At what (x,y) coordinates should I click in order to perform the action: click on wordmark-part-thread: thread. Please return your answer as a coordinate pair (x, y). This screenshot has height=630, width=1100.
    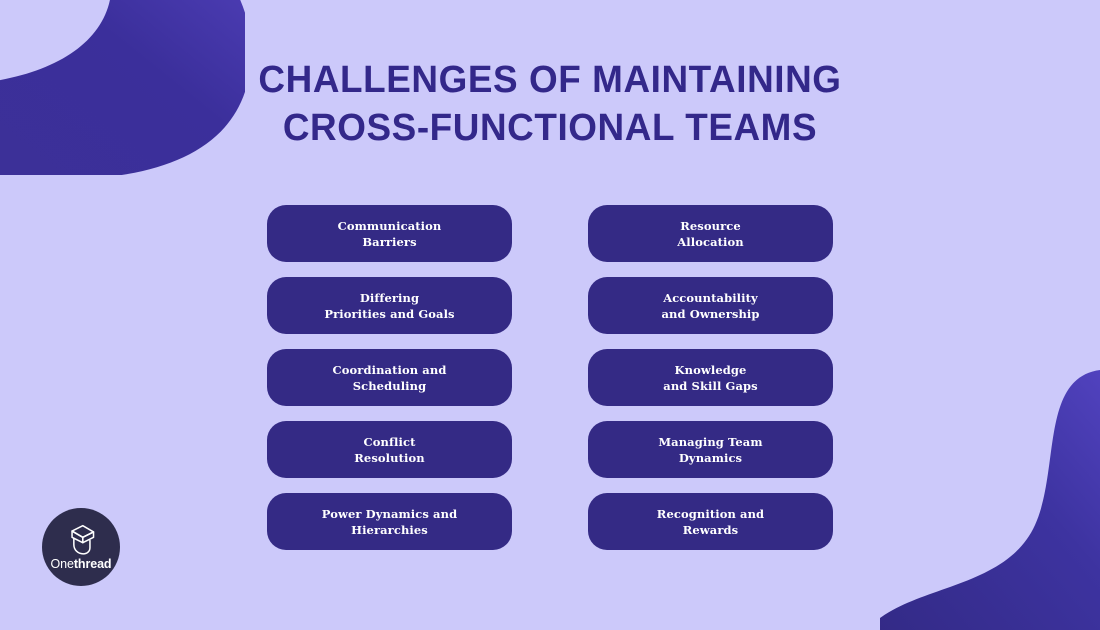
    Looking at the image, I should click on (92, 564).